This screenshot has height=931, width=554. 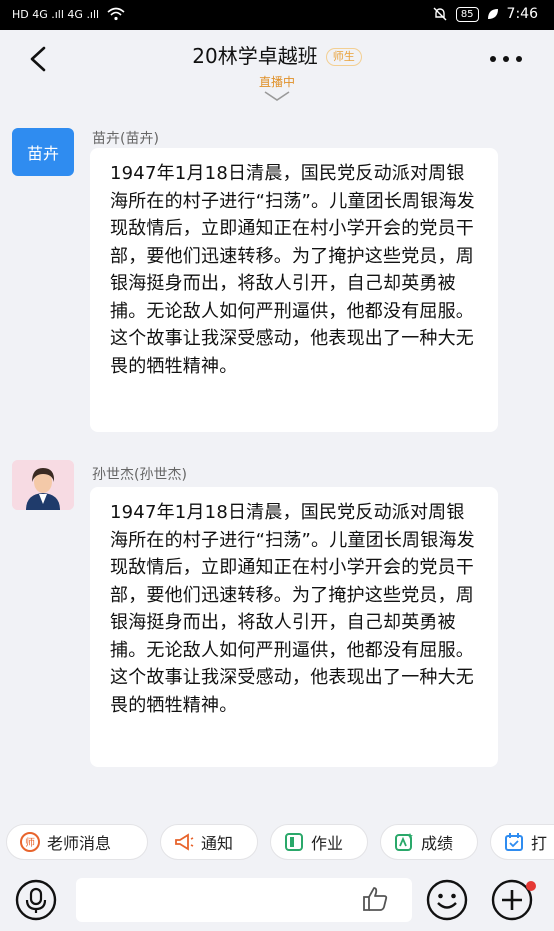 I want to click on chip-checkin: 打, so click(x=522, y=842).